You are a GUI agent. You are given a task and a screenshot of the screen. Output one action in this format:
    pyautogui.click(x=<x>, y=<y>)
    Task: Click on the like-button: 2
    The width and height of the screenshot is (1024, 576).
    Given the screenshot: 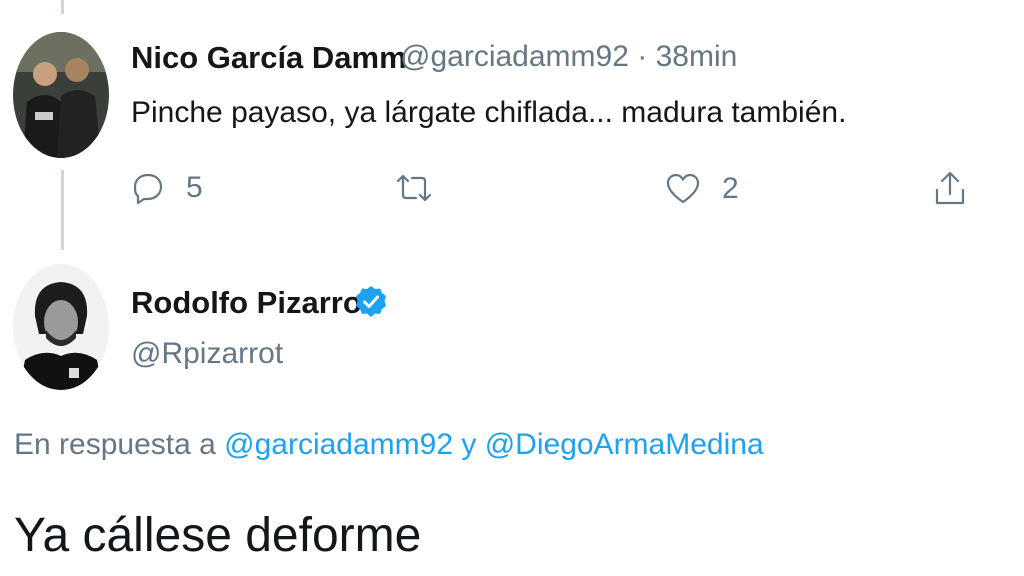 What is the action you would take?
    pyautogui.click(x=702, y=189)
    